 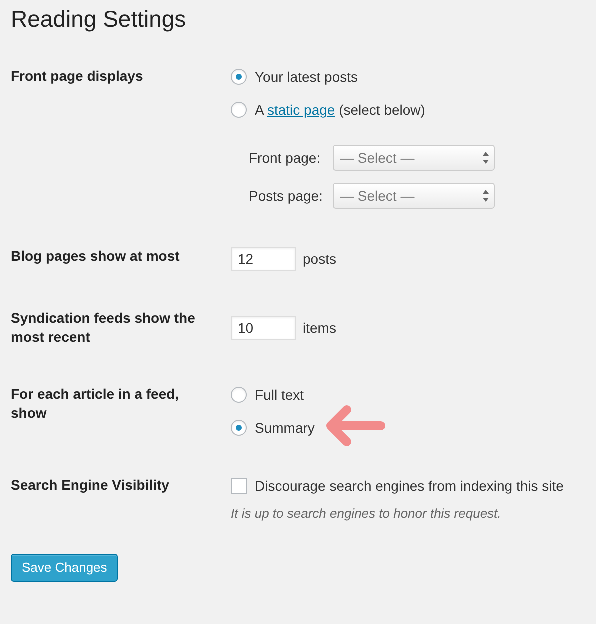 I want to click on description-text: It is up to search engines to honor this request., so click(x=366, y=513).